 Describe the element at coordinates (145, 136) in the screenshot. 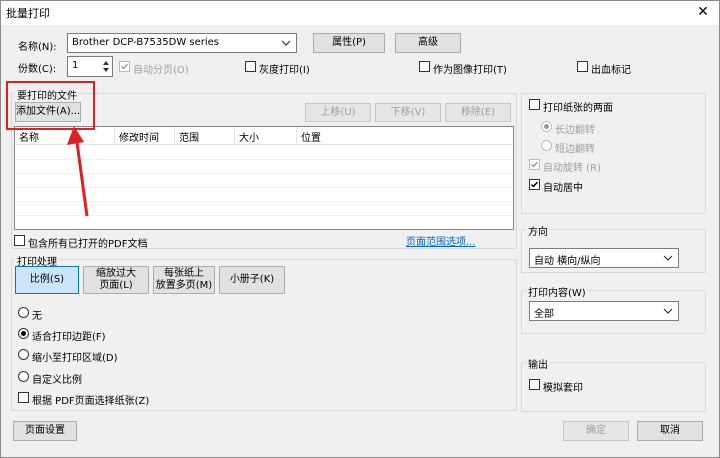

I see `column-header-modified: 修改时间` at that location.